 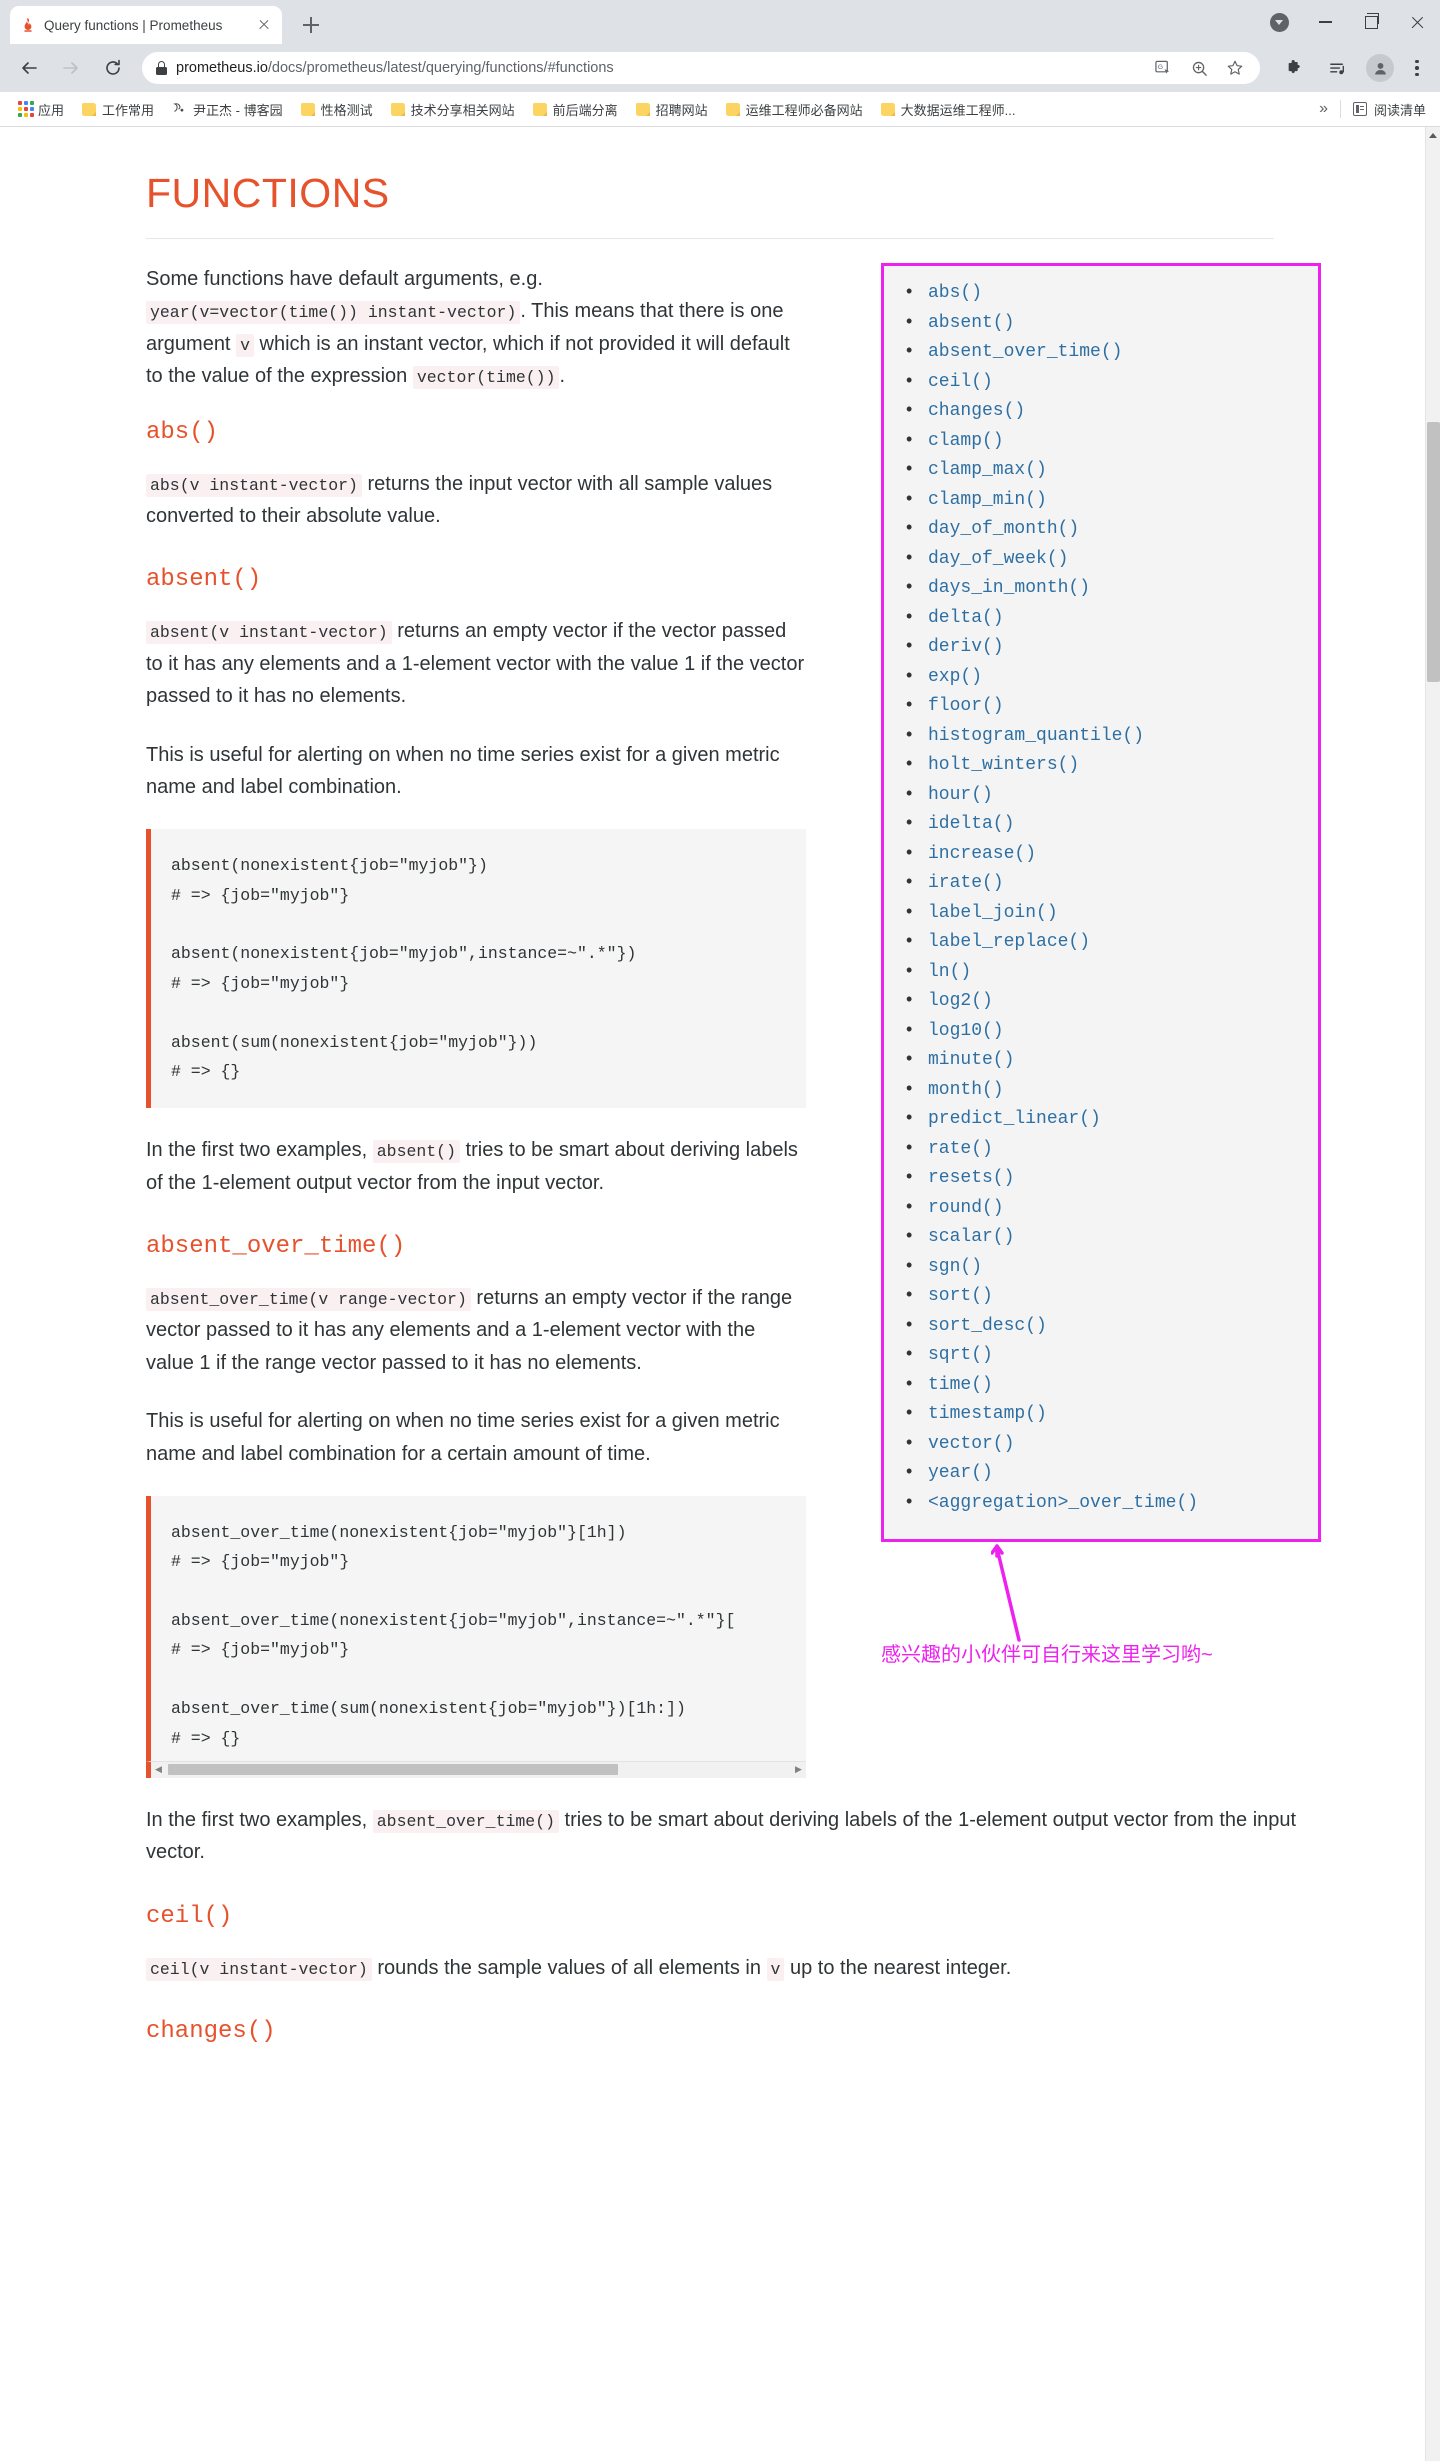 I want to click on function-link: minute(), so click(x=971, y=1060).